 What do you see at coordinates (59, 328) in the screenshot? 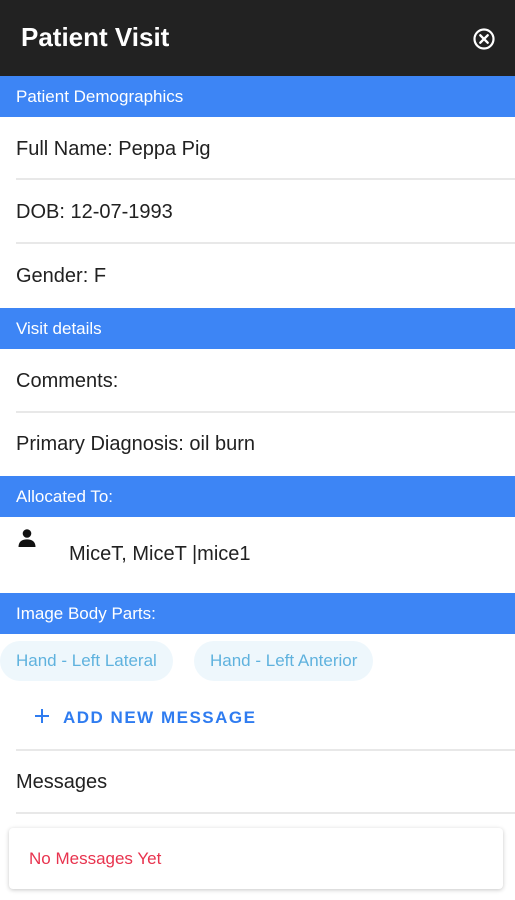
I see `section-title: Visit details` at bounding box center [59, 328].